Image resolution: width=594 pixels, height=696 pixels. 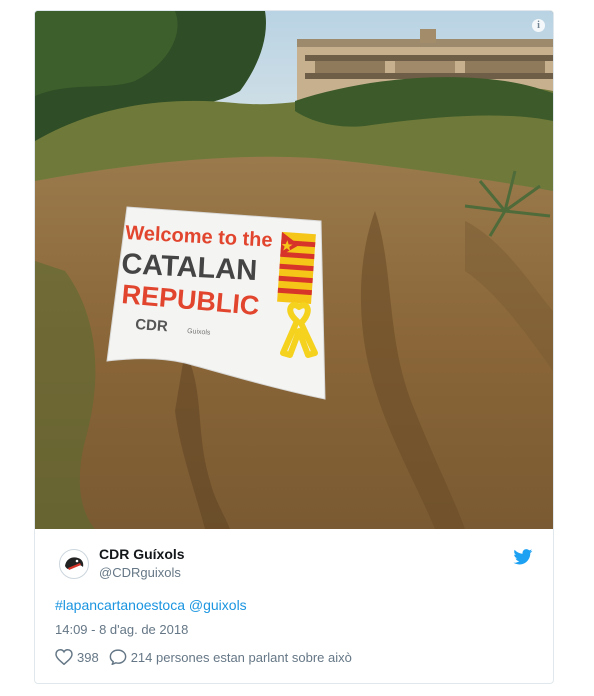 What do you see at coordinates (538, 25) in the screenshot?
I see `info-icon: i` at bounding box center [538, 25].